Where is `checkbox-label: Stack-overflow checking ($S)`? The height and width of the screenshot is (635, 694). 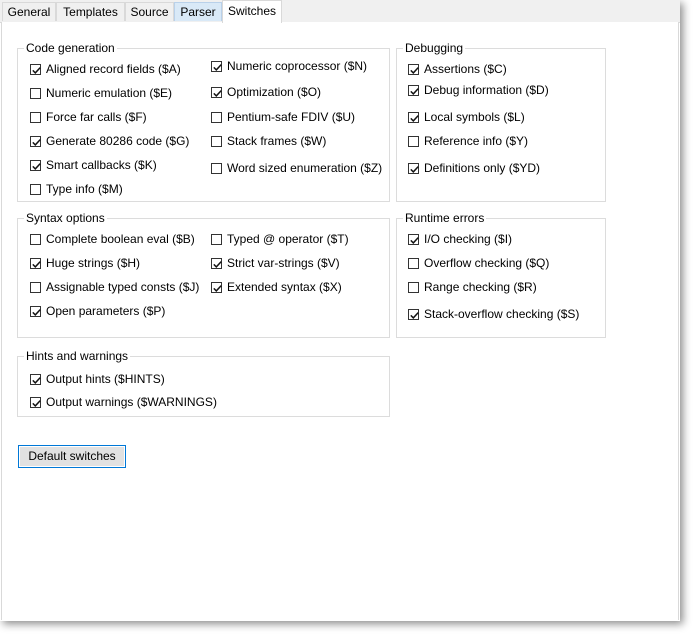 checkbox-label: Stack-overflow checking ($S) is located at coordinates (502, 314).